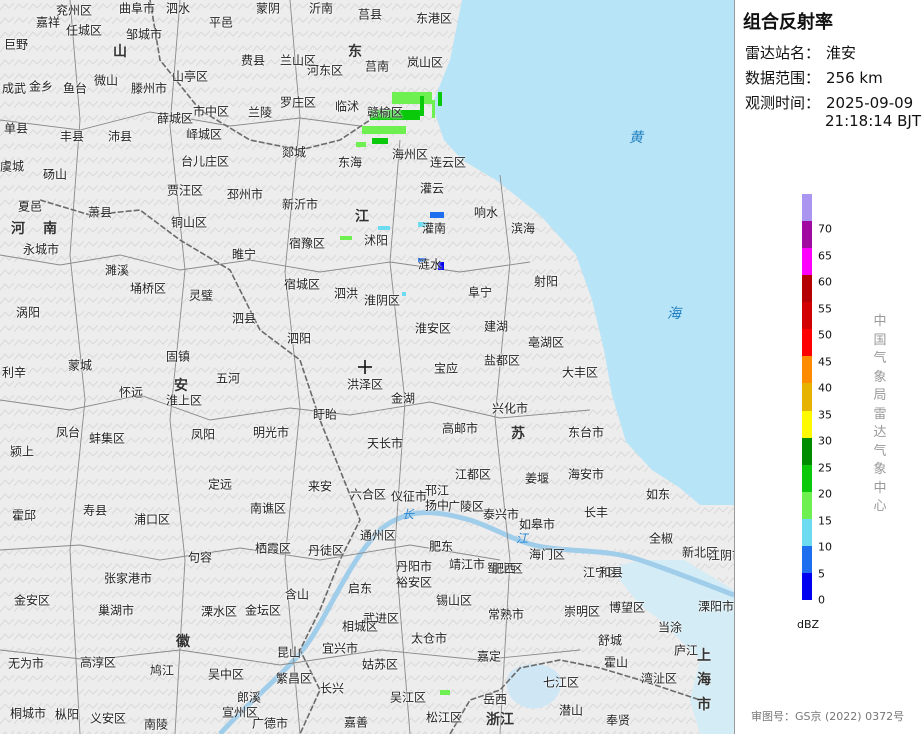 The height and width of the screenshot is (734, 924). I want to click on city-label: 沭阳, so click(376, 240).